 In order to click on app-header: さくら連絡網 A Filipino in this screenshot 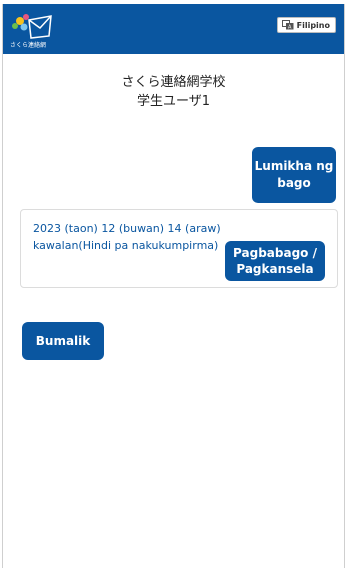, I will do `click(173, 29)`.